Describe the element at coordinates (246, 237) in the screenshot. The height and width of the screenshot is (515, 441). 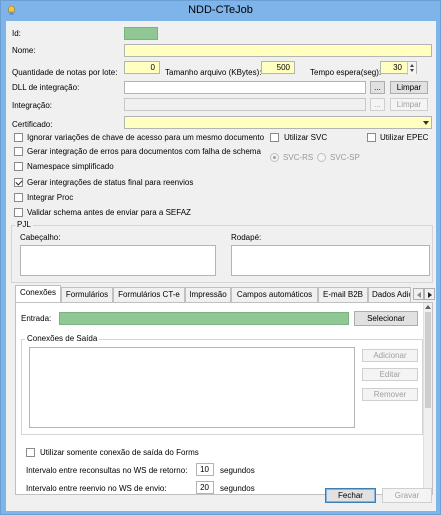
I see `rodape-label: Rodapé:` at that location.